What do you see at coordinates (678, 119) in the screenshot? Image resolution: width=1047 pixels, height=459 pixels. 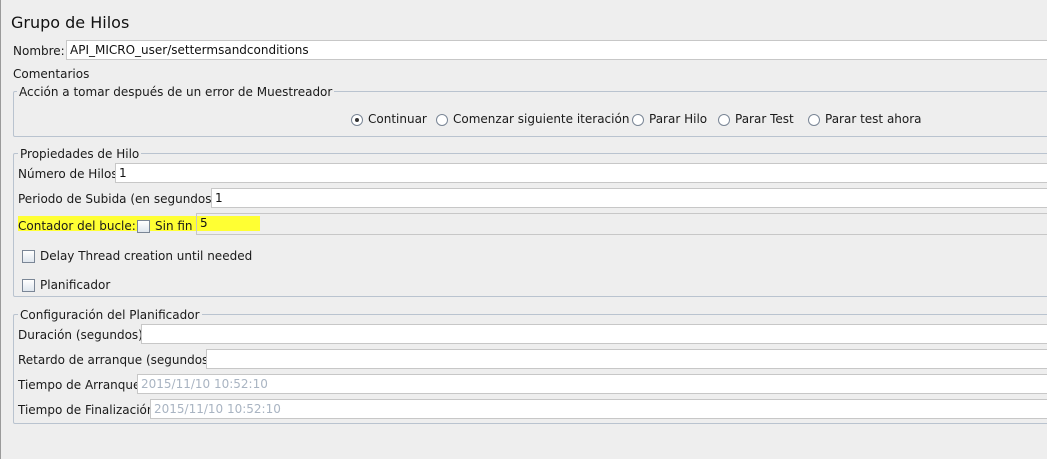 I see `radio-stop-thread-label: Parar Hilo` at bounding box center [678, 119].